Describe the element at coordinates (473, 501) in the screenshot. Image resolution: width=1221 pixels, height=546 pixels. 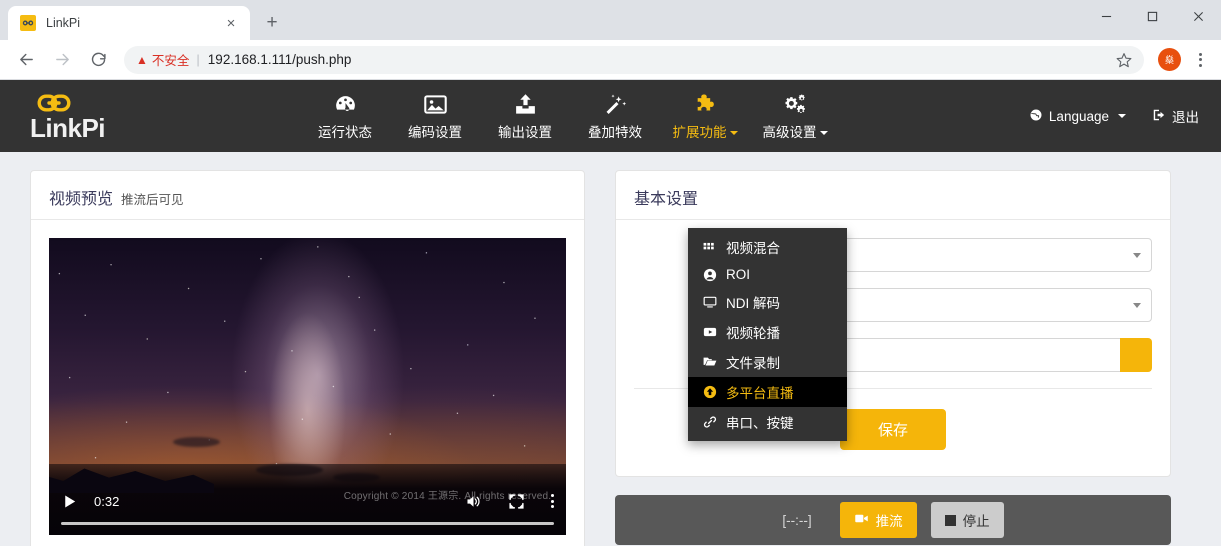
I see `volume-icon` at that location.